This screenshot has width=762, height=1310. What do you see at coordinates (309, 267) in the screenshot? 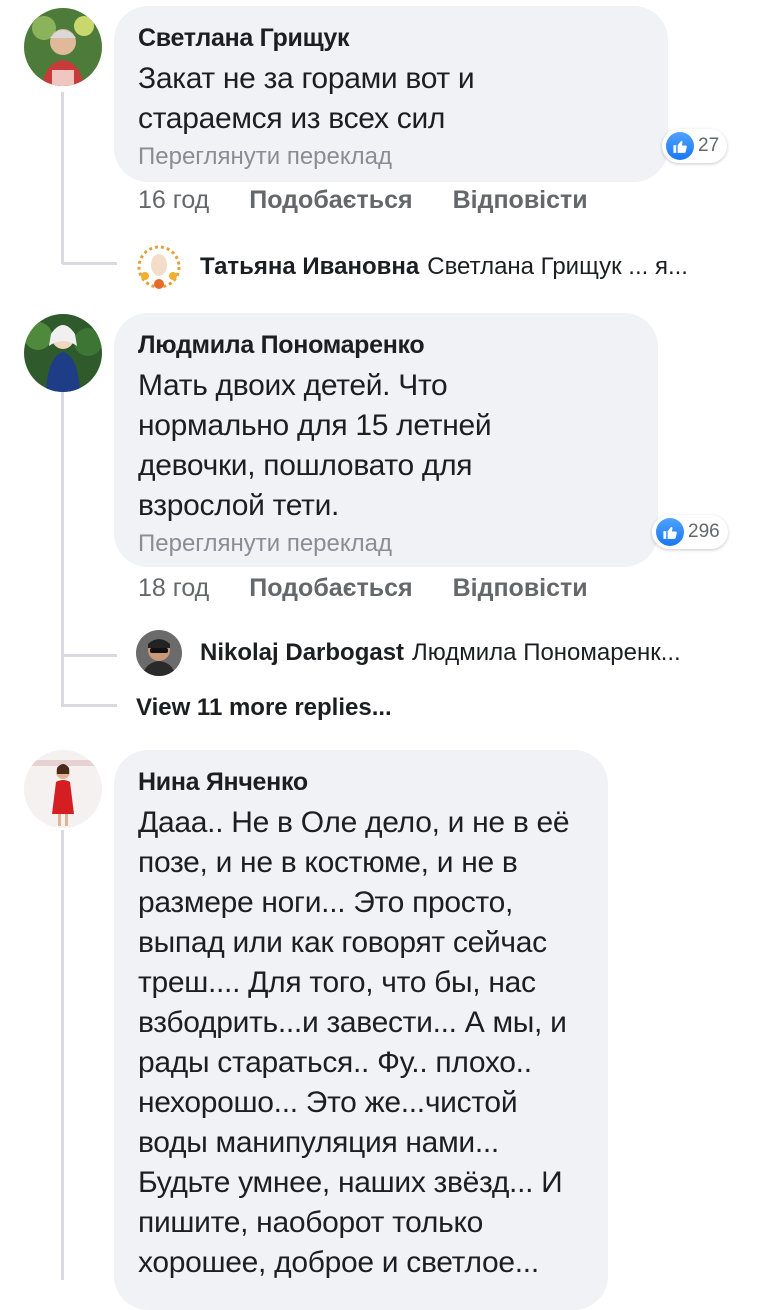
I see `reply-author: Татьяна Ивановна` at bounding box center [309, 267].